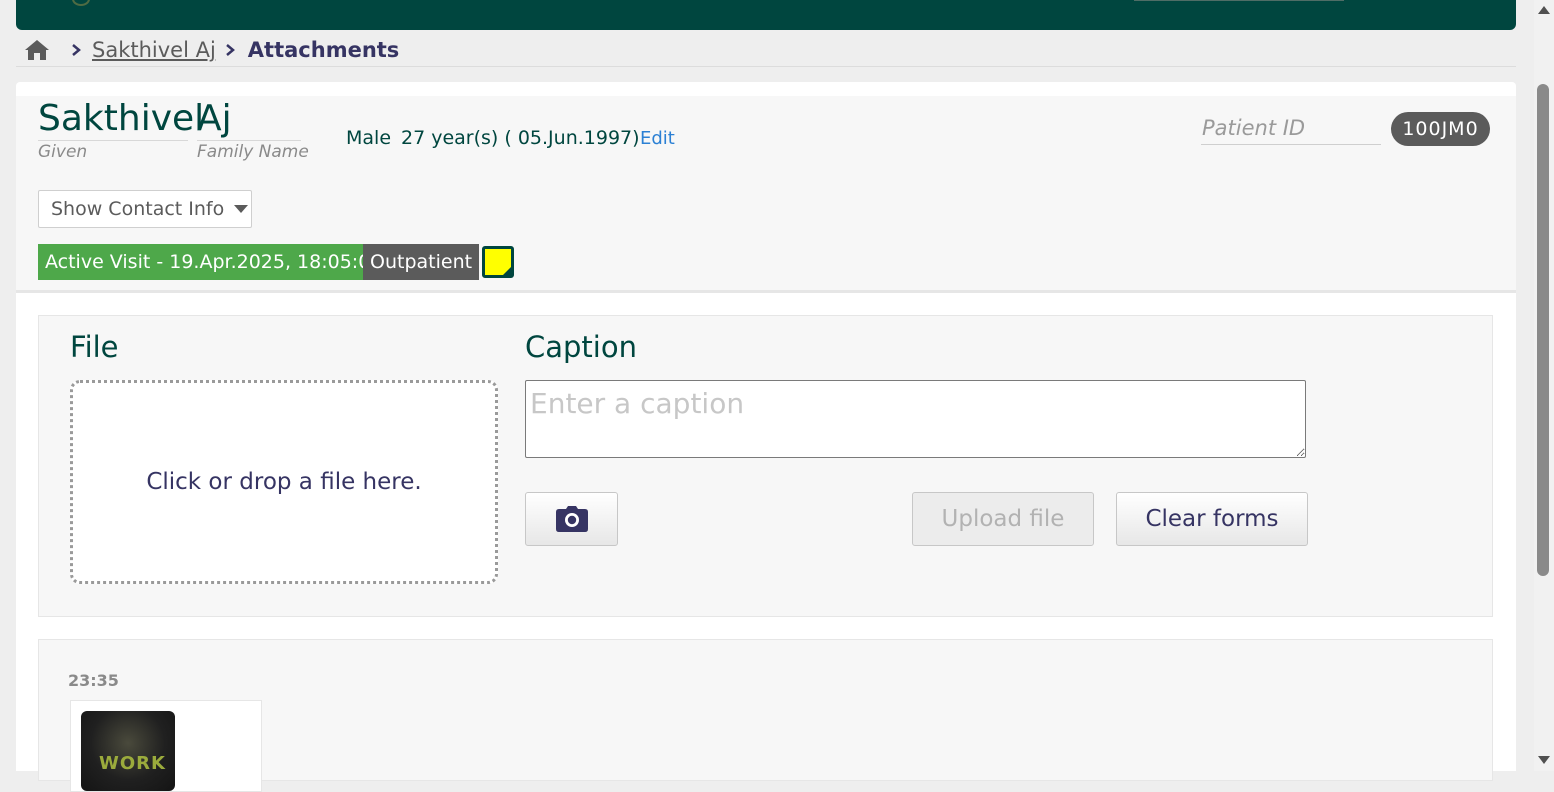 Image resolution: width=1554 pixels, height=792 pixels. Describe the element at coordinates (93, 680) in the screenshot. I see `attachment-time: 23:35` at that location.